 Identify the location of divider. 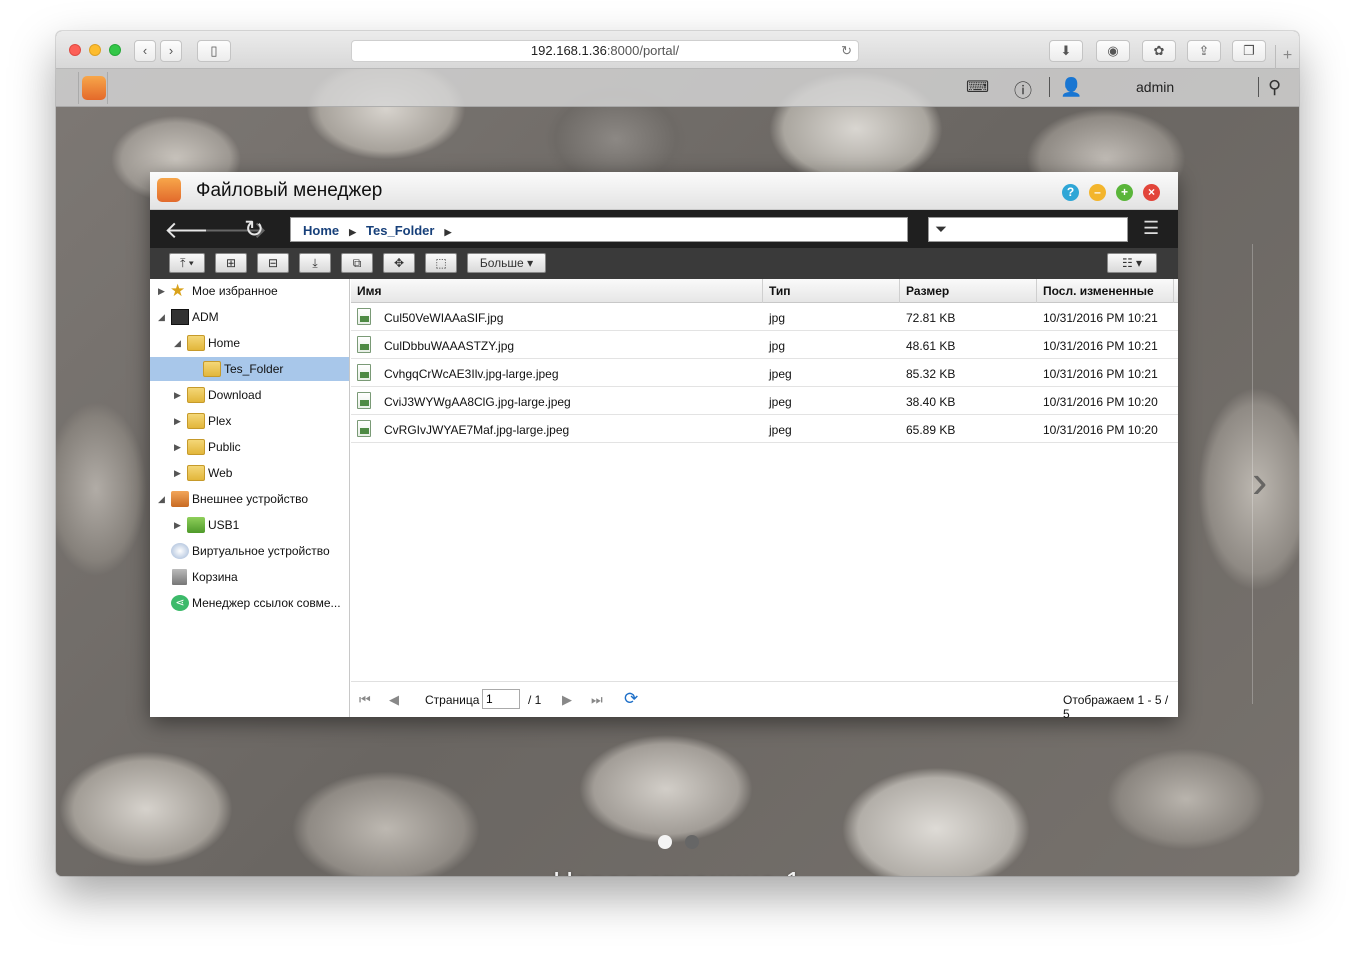
(1049, 87).